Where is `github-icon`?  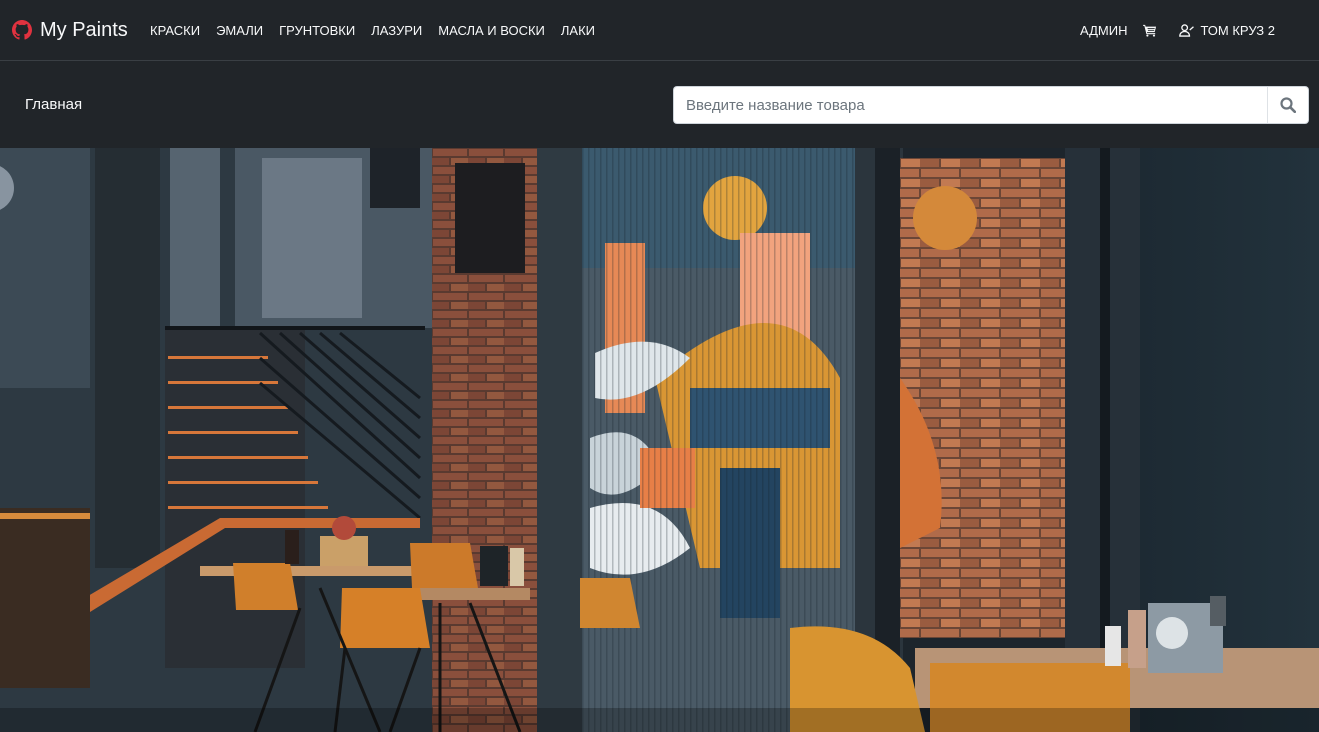 github-icon is located at coordinates (22, 30).